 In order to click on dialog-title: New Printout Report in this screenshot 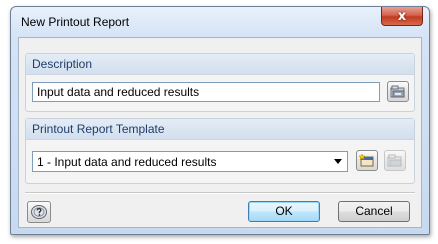, I will do `click(75, 22)`.